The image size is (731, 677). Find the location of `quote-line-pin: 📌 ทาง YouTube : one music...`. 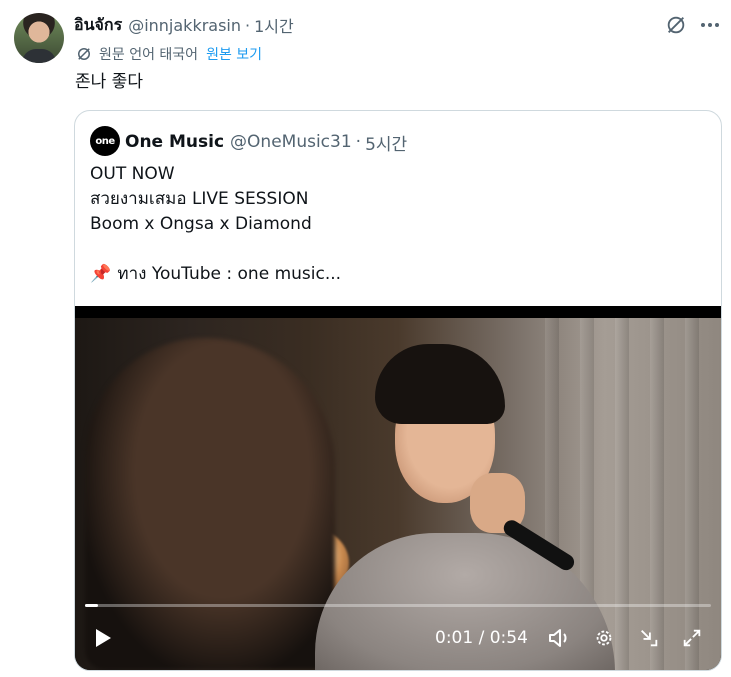

quote-line-pin: 📌 ทาง YouTube : one music... is located at coordinates (400, 274).